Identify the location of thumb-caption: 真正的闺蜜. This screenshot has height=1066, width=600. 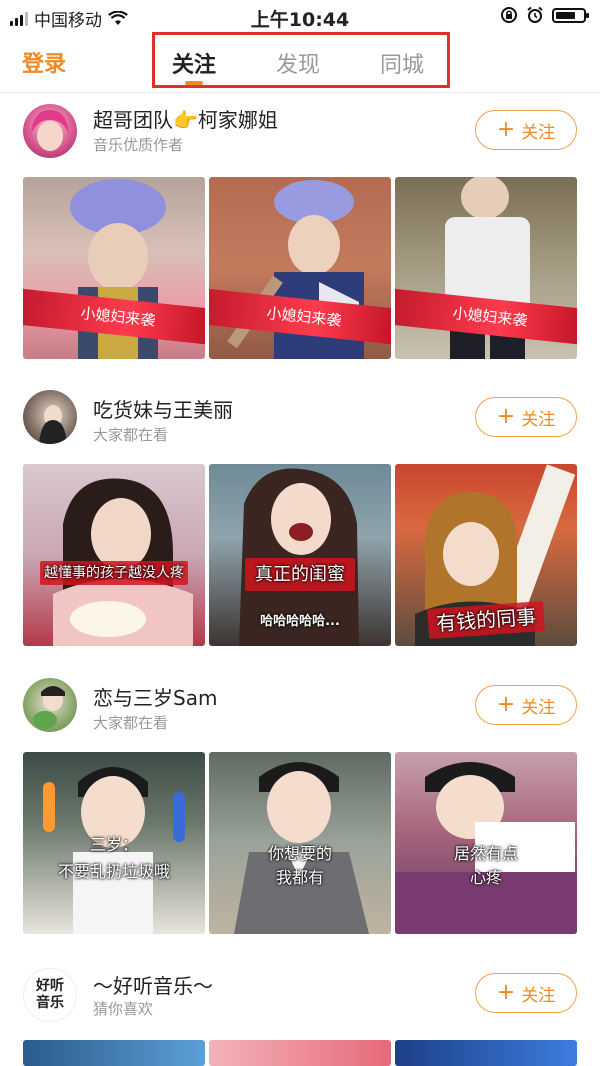
(300, 574).